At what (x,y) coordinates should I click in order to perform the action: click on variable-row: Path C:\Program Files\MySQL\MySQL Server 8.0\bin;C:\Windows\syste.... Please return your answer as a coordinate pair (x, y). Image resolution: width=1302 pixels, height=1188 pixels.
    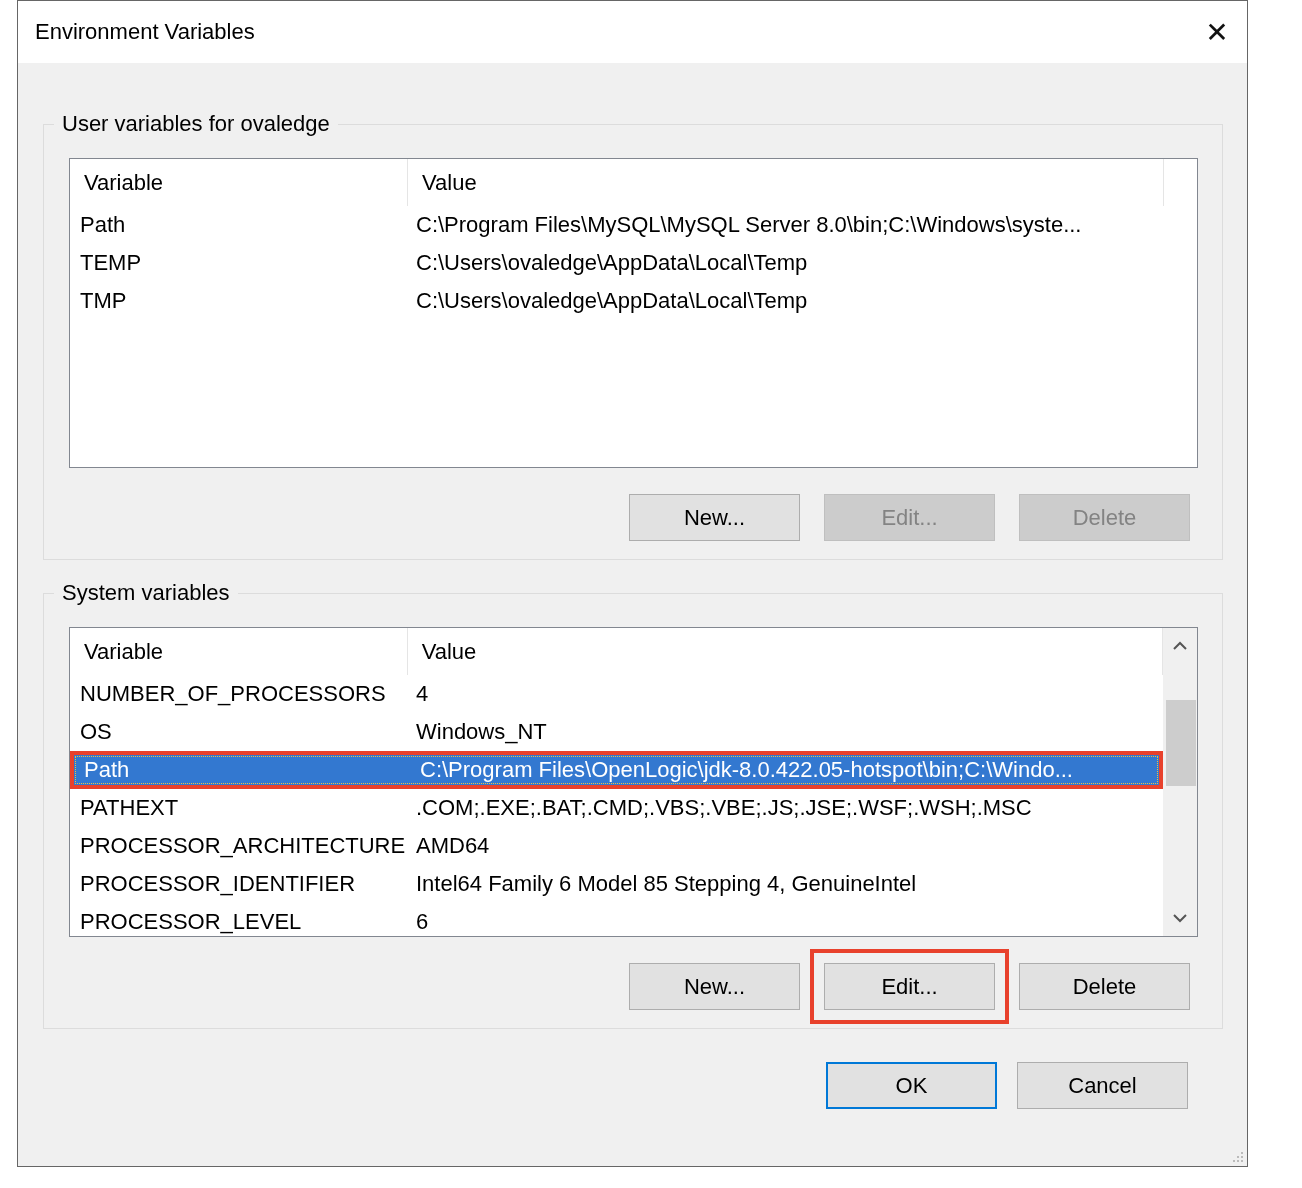
    Looking at the image, I should click on (633, 225).